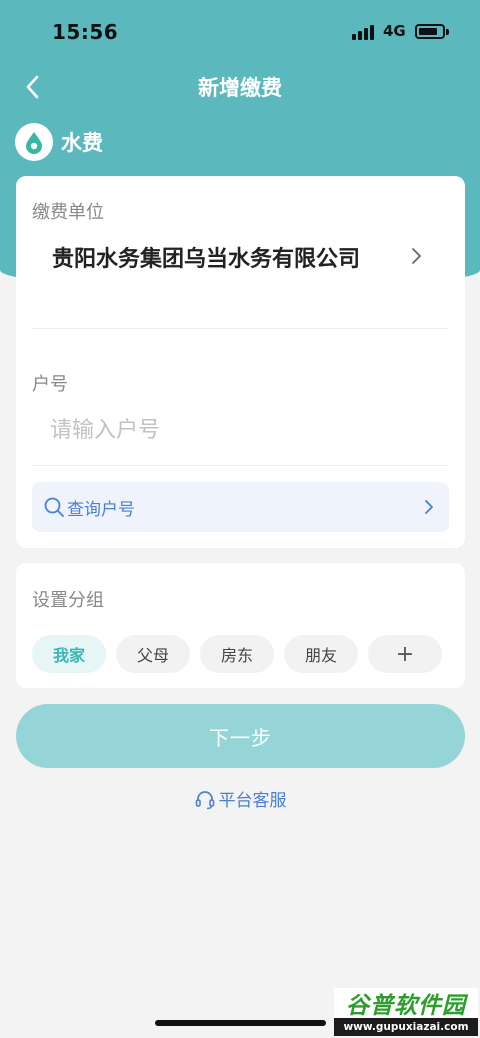 This screenshot has height=1038, width=480. What do you see at coordinates (405, 654) in the screenshot?
I see `add-group-button: +` at bounding box center [405, 654].